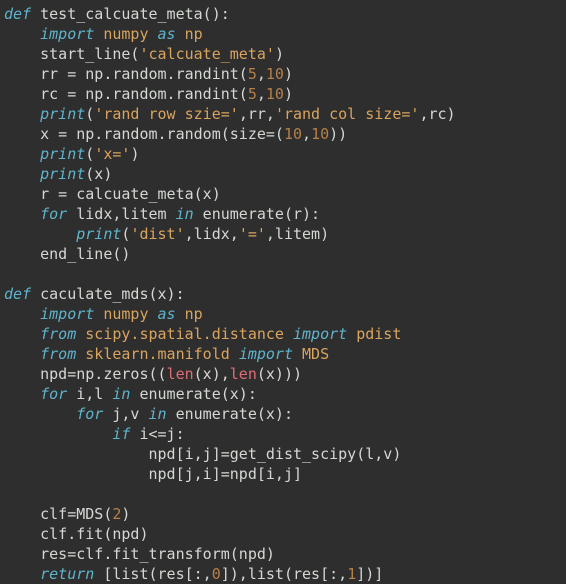 The width and height of the screenshot is (566, 584). Describe the element at coordinates (347, 114) in the screenshot. I see `code-token-str: 'rand col size='` at that location.